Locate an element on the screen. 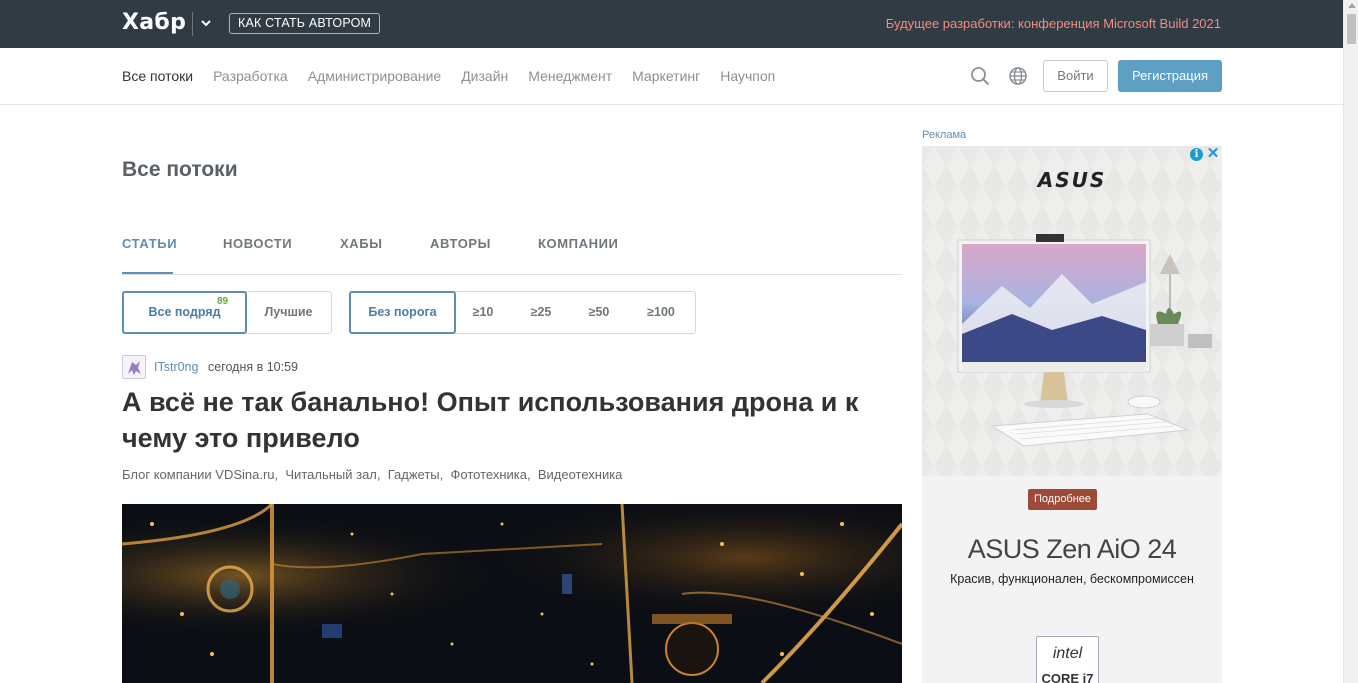  post-time: сегодня в 10:59 is located at coordinates (253, 367).